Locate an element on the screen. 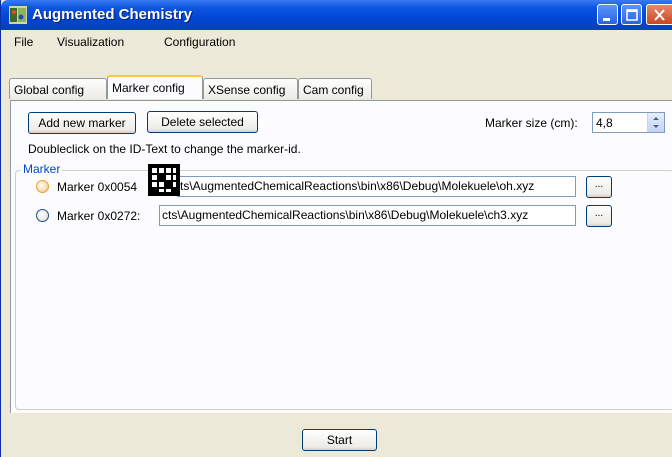 The image size is (672, 457). app-icon is located at coordinates (18, 15).